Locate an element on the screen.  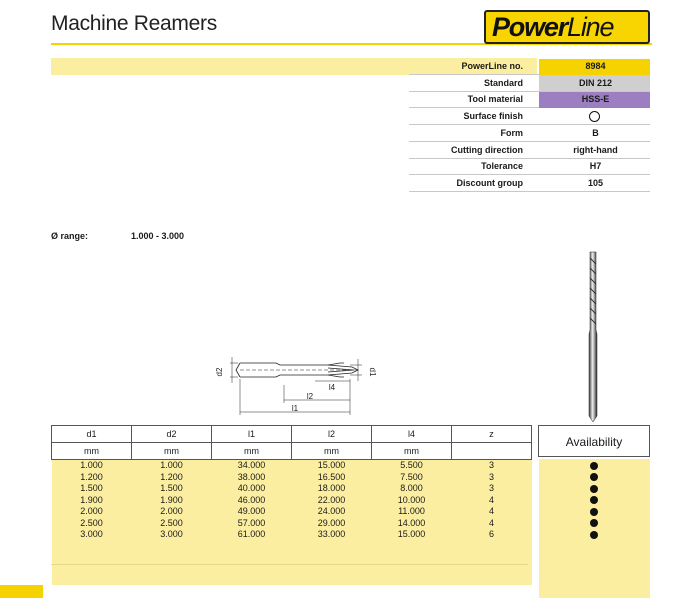
table-row: 2.000 2.000 49.000 24.000 11.000 4 is located at coordinates (291, 512).